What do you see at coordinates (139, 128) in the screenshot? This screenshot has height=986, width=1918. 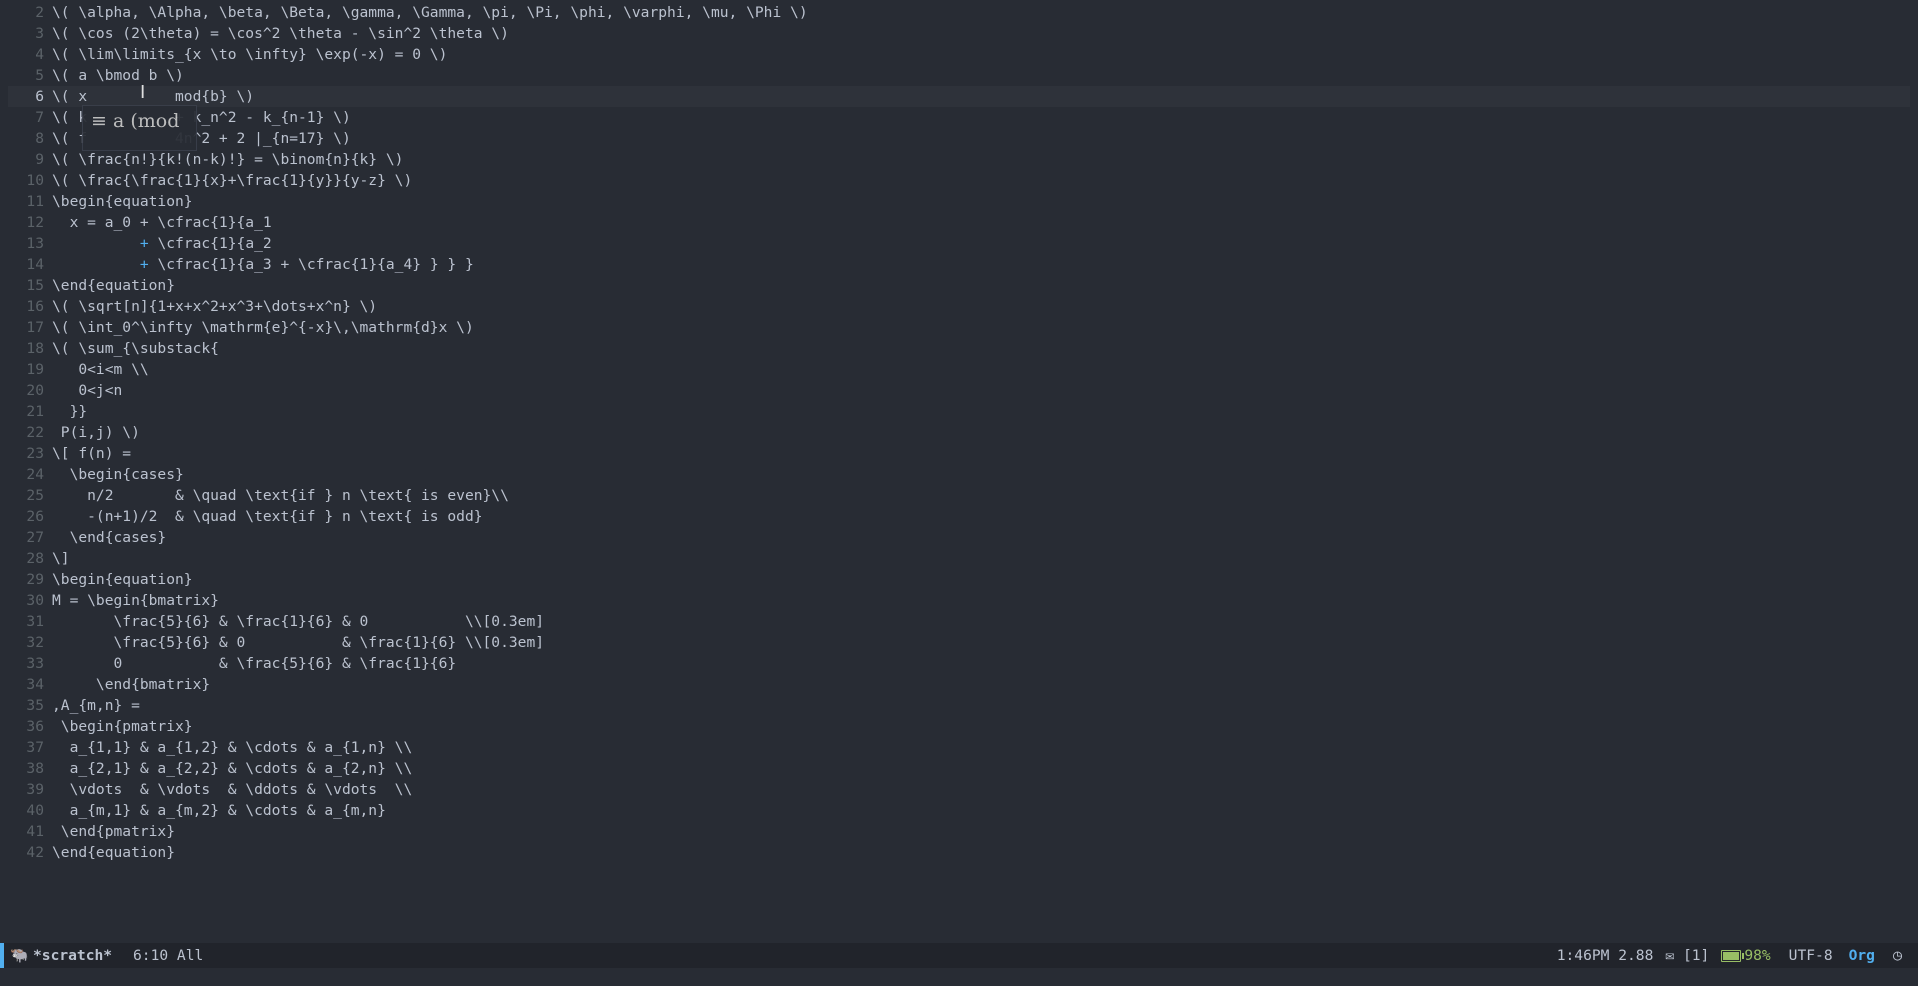 I see `latex-preview-overlay: ≡ a (mod` at bounding box center [139, 128].